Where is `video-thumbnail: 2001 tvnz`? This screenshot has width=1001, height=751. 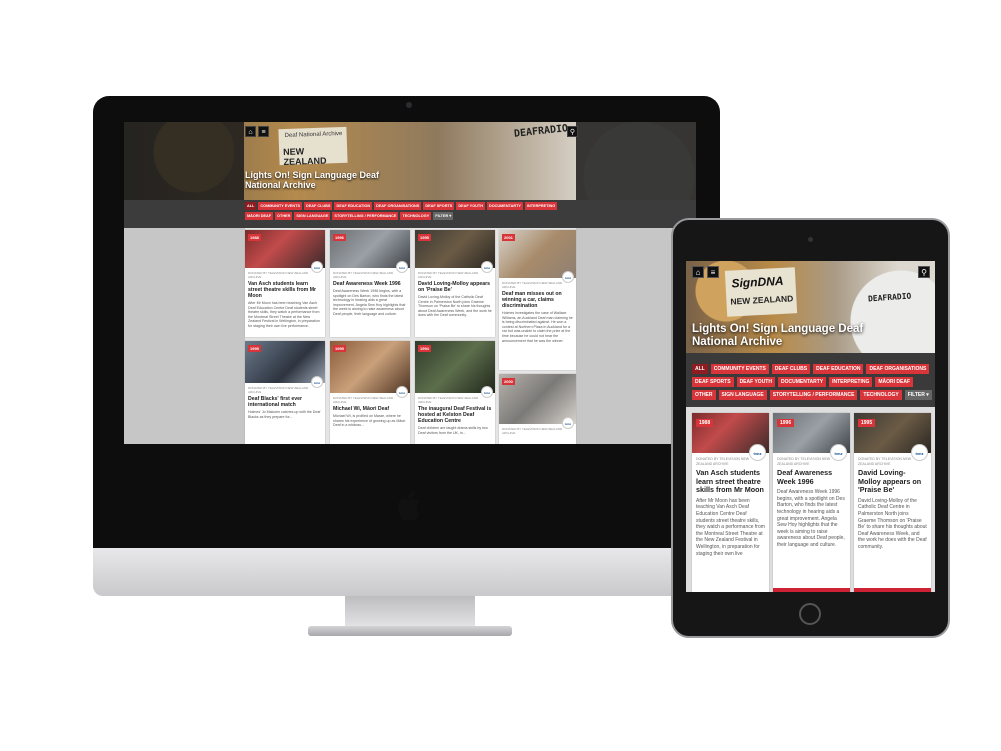
video-thumbnail: 2001 tvnz is located at coordinates (537, 256).